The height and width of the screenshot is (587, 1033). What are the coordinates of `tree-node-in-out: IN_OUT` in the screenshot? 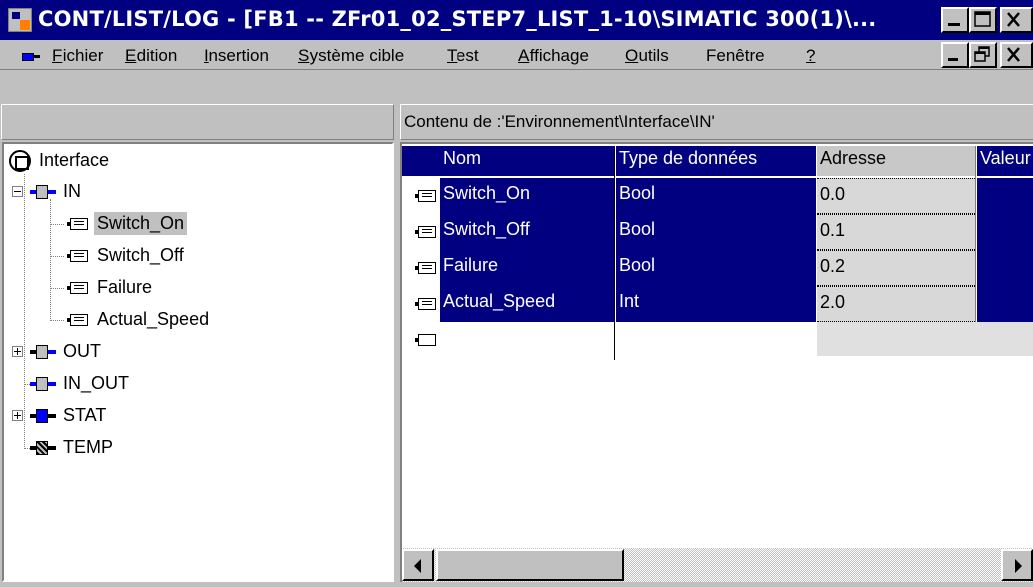 It's located at (104, 384).